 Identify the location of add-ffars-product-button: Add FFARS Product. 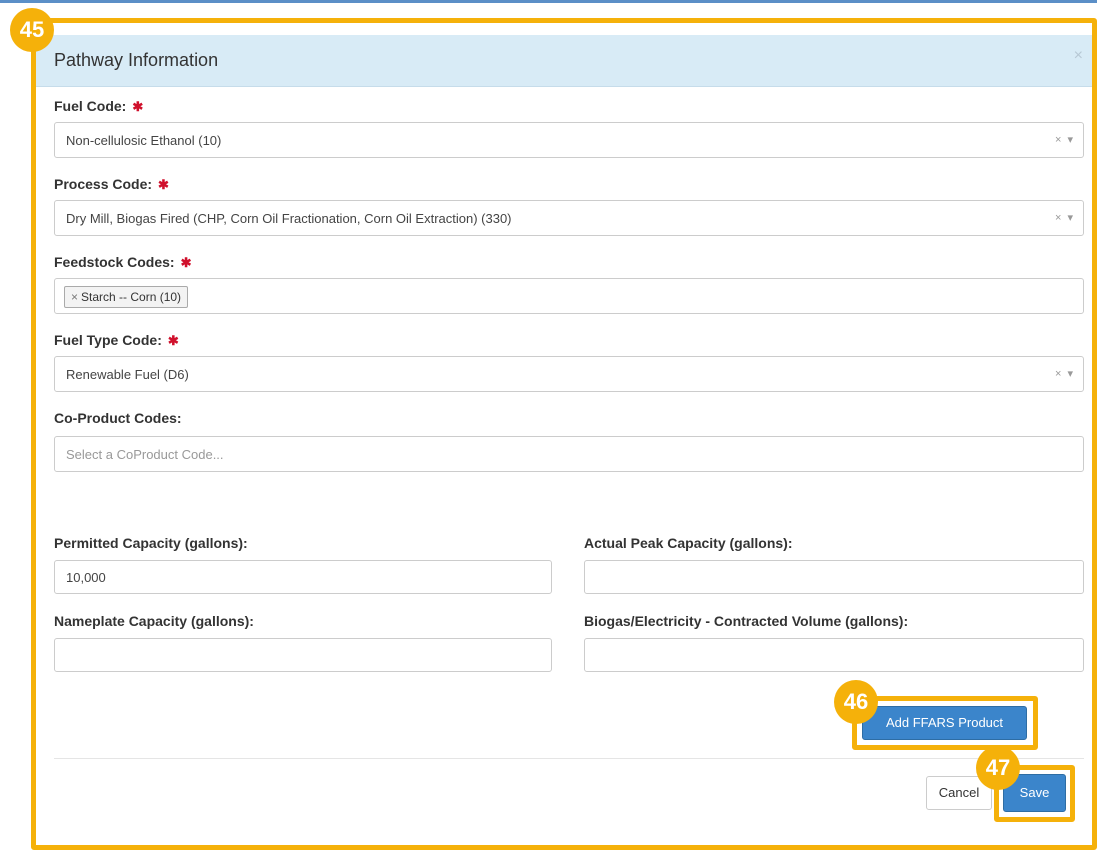
(944, 723).